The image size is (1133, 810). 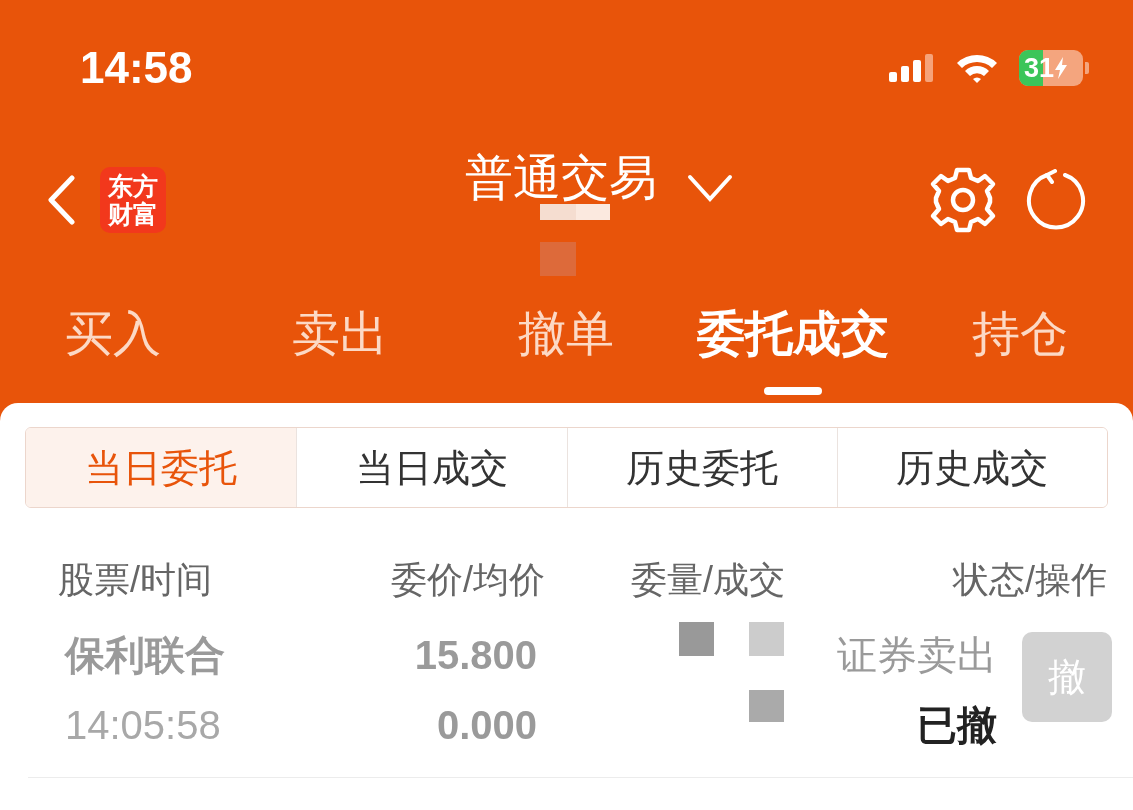 What do you see at coordinates (161, 467) in the screenshot?
I see `segment-tab: 当日委托` at bounding box center [161, 467].